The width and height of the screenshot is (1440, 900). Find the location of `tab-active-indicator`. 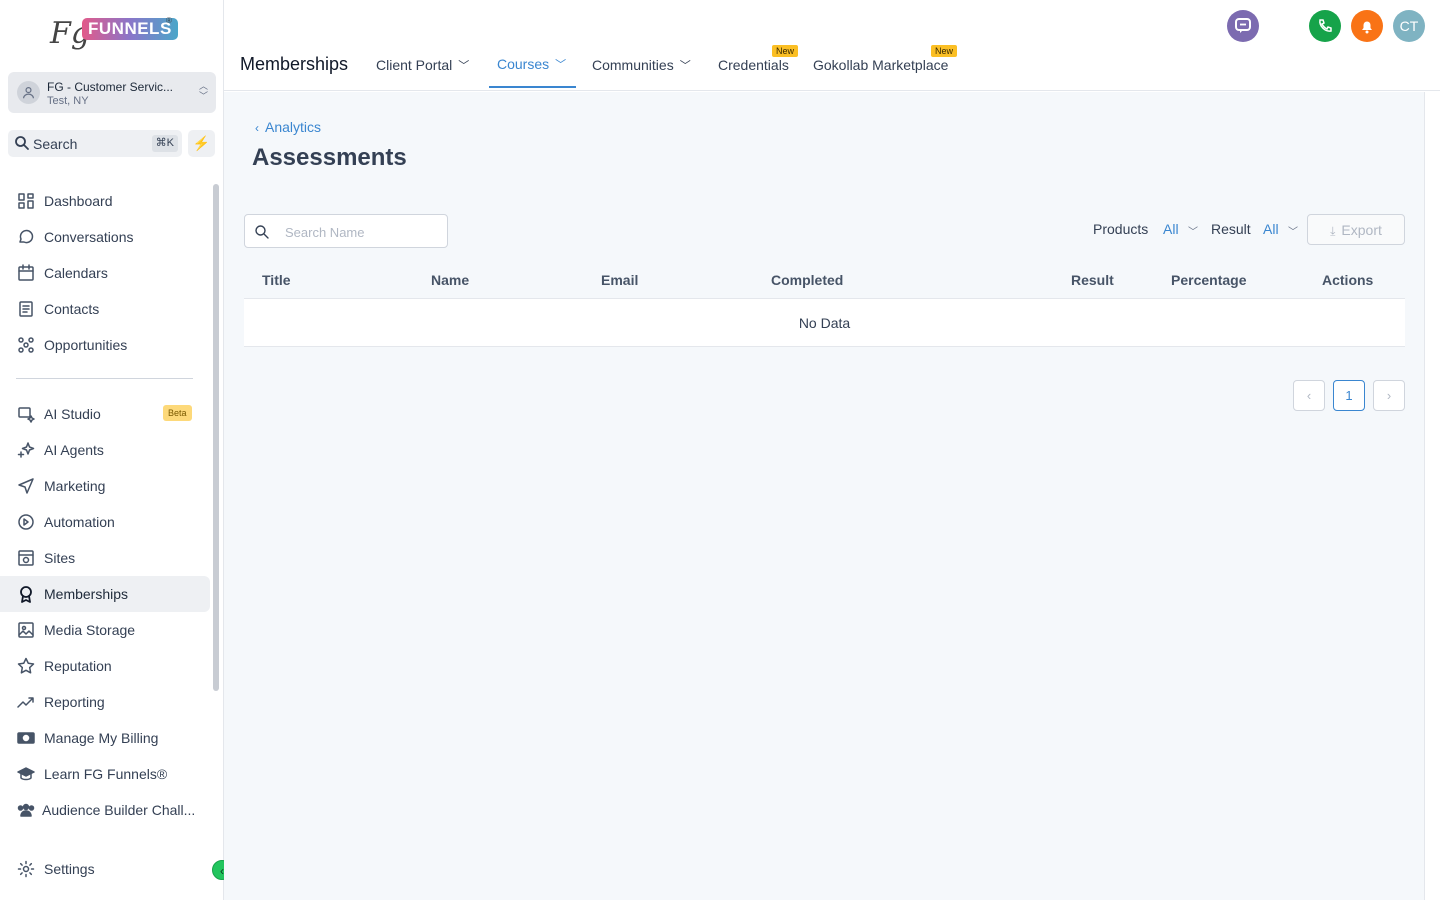

tab-active-indicator is located at coordinates (532, 87).